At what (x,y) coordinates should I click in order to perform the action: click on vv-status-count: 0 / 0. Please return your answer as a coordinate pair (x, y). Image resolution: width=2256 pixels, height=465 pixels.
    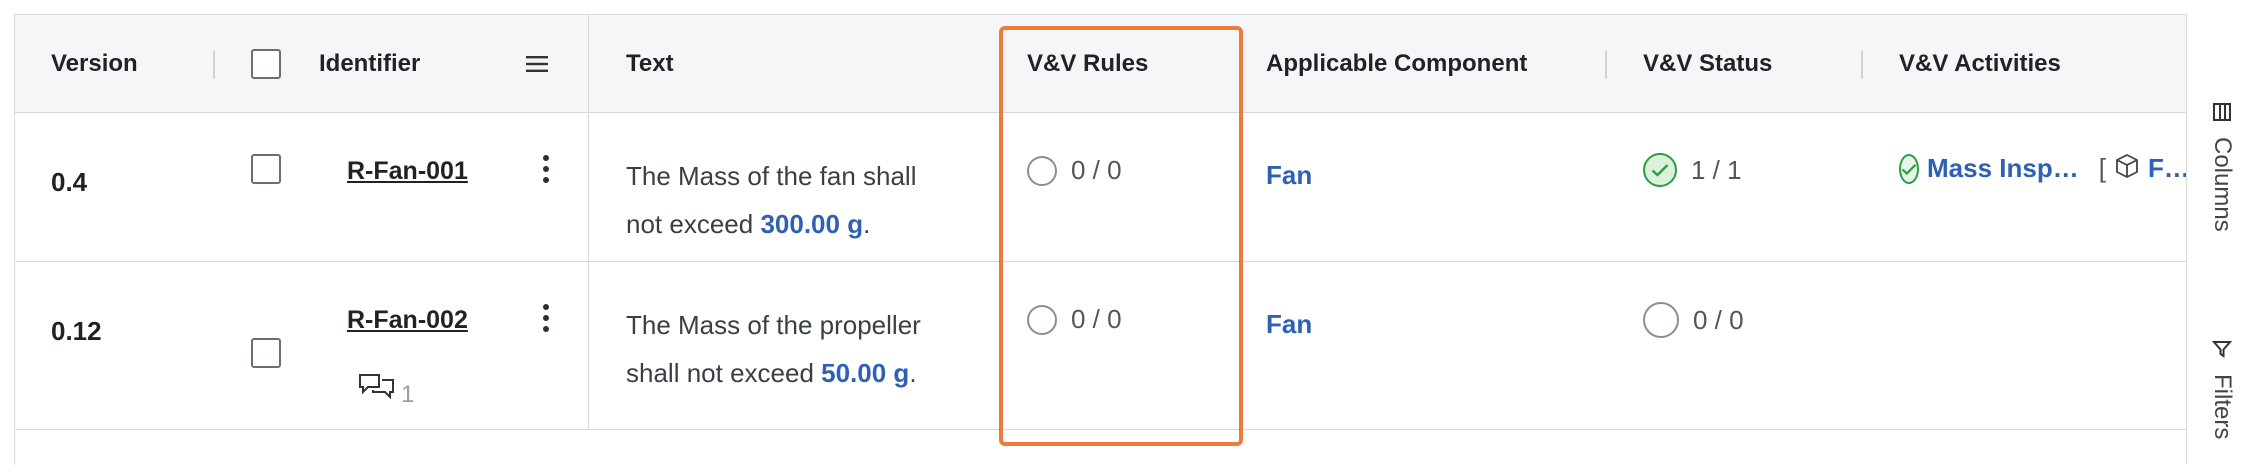
    Looking at the image, I should click on (1718, 319).